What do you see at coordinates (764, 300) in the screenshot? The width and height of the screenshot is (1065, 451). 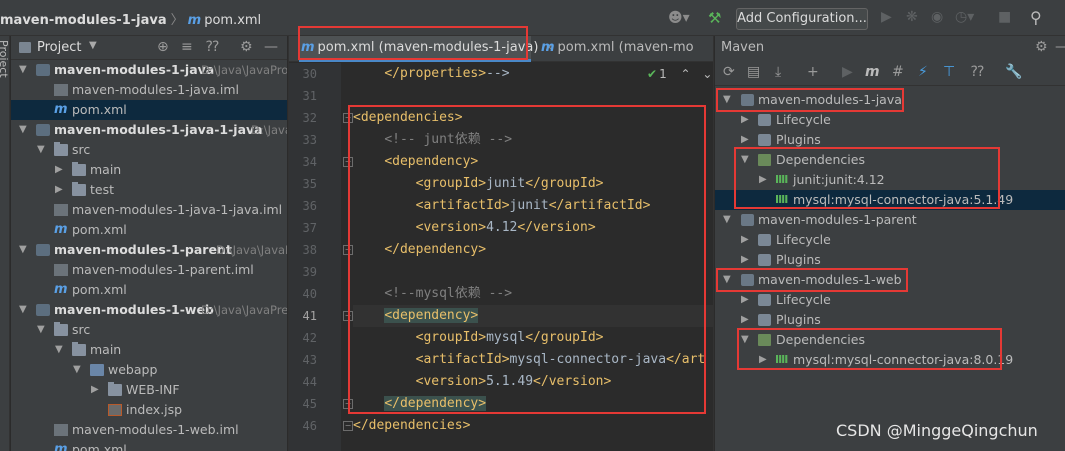 I see `lifecycle-icon` at bounding box center [764, 300].